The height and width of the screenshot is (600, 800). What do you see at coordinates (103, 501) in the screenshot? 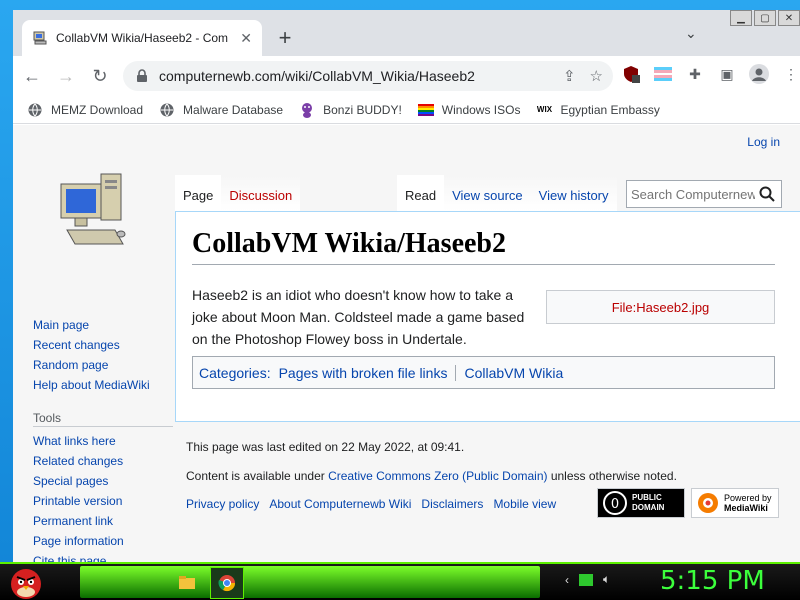
I see `sidebar-item-printable-version: Printable version` at bounding box center [103, 501].